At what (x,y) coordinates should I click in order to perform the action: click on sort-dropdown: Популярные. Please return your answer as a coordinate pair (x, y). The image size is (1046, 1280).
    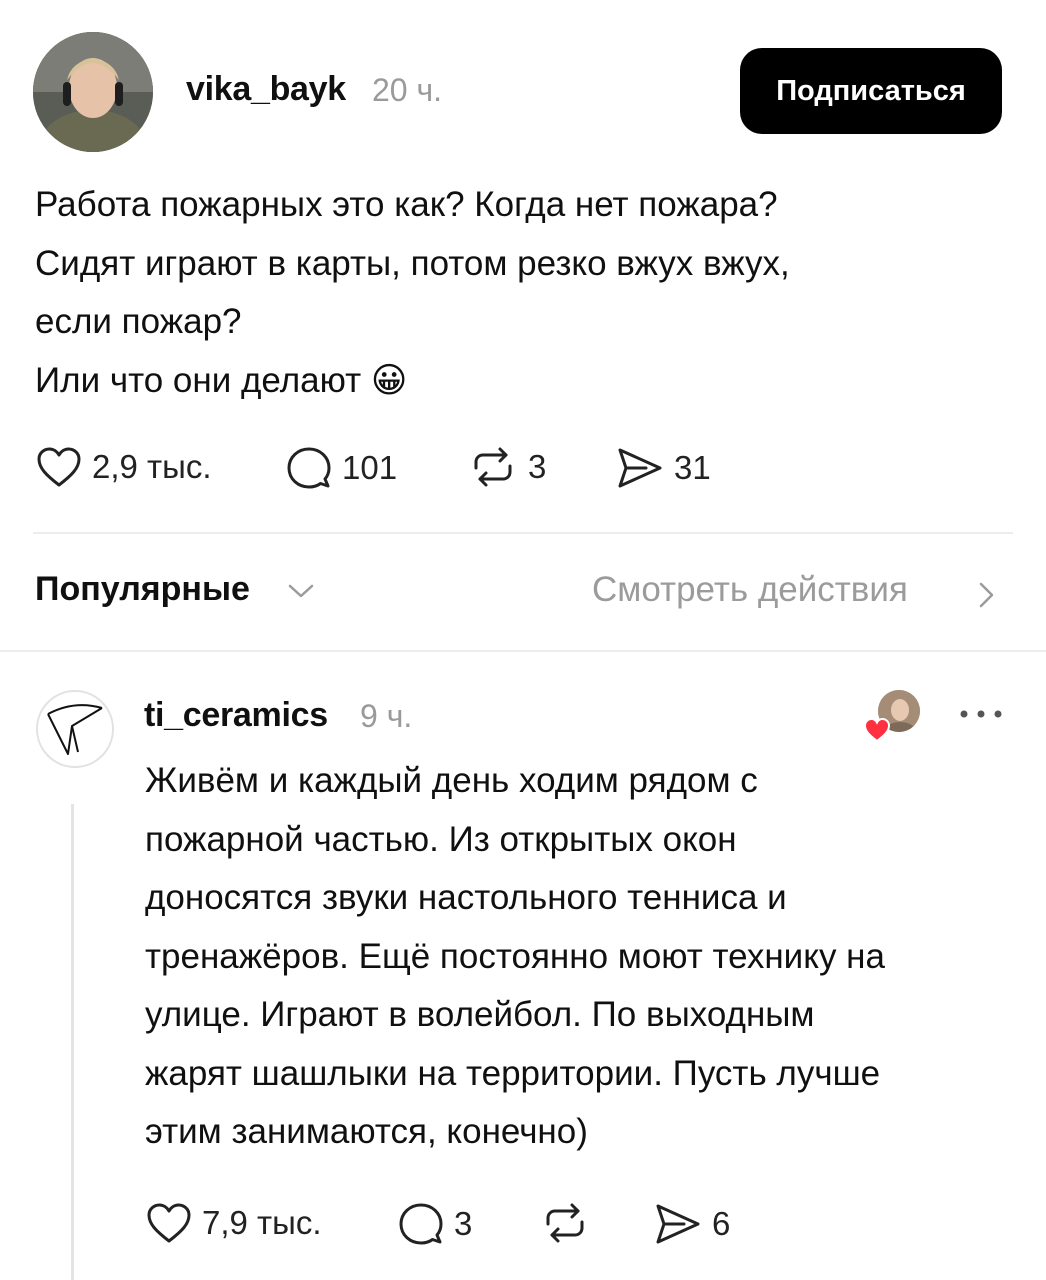
    Looking at the image, I should click on (142, 589).